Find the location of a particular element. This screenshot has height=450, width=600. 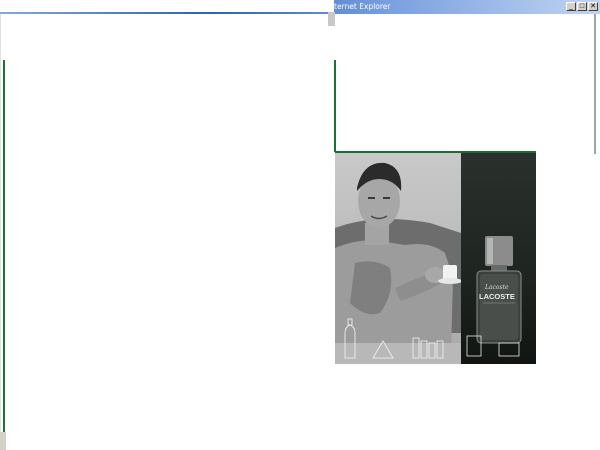

page-center-rule is located at coordinates (335, 106).